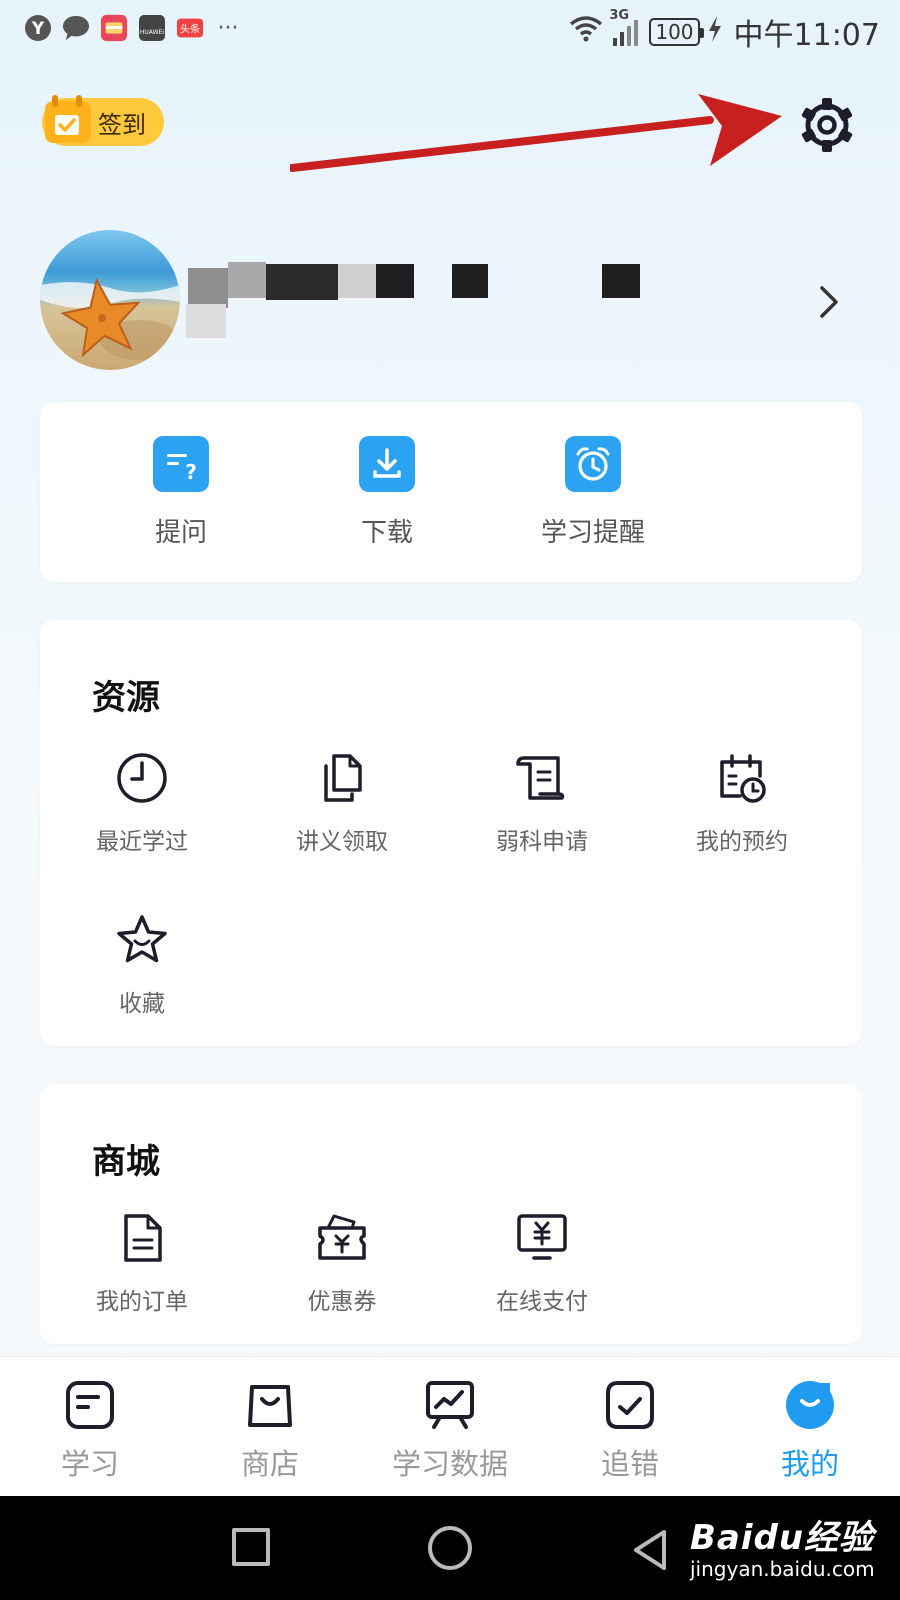  I want to click on quick-action-label: 学习提醒, so click(592, 533).